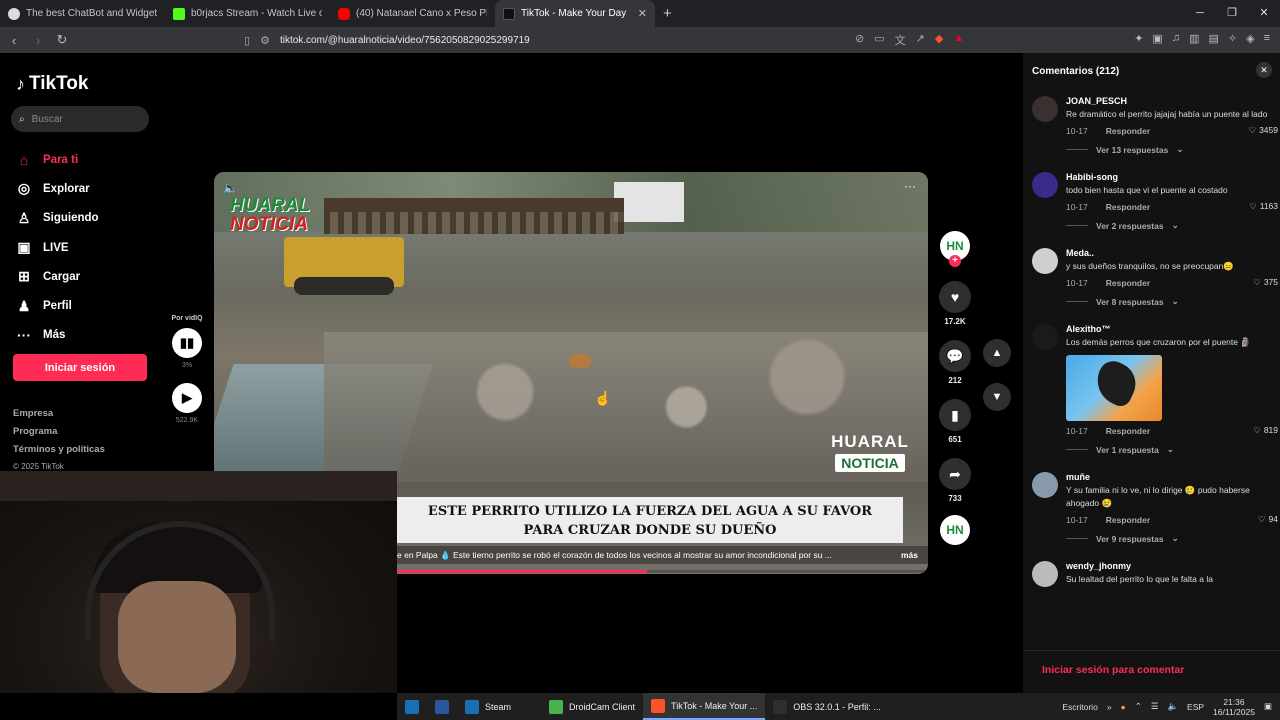 The width and height of the screenshot is (1280, 720). What do you see at coordinates (1172, 253) in the screenshot?
I see `comment-username: Meda..` at bounding box center [1172, 253].